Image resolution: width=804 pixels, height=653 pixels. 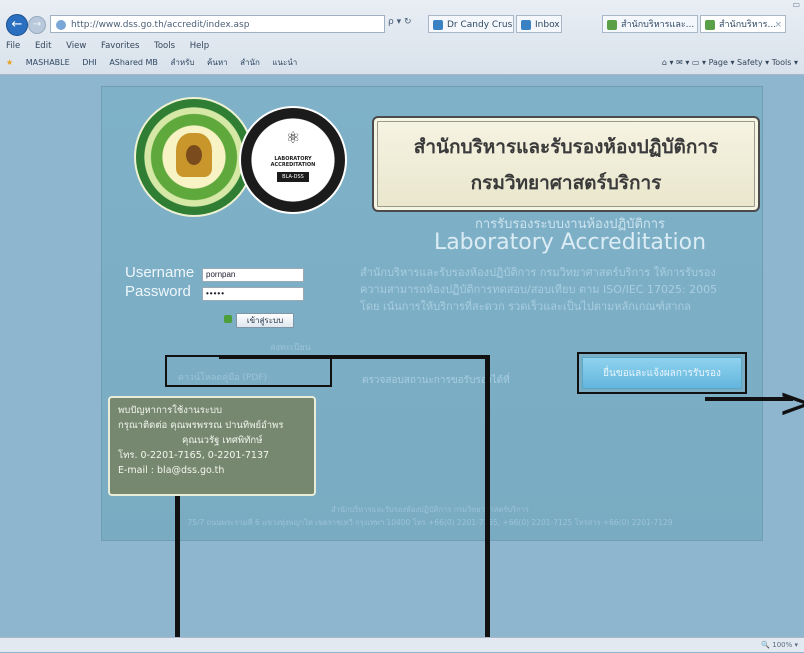 What do you see at coordinates (37, 25) in the screenshot?
I see `forward-arrow-icon: →` at bounding box center [37, 25].